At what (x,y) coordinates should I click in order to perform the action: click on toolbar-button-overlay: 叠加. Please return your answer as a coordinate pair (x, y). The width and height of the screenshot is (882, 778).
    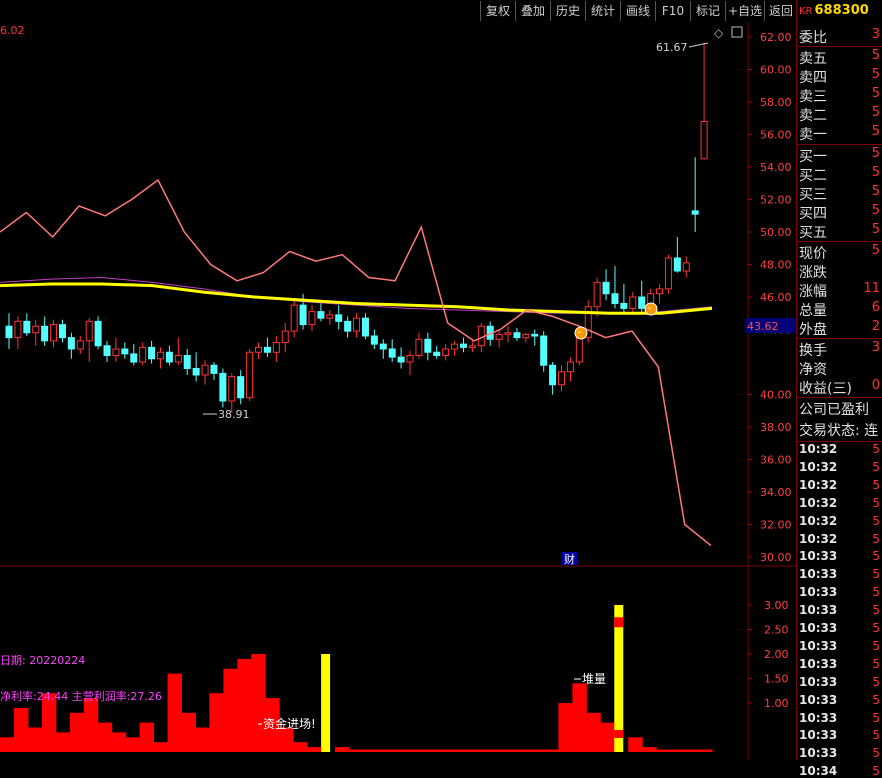
    Looking at the image, I should click on (532, 11).